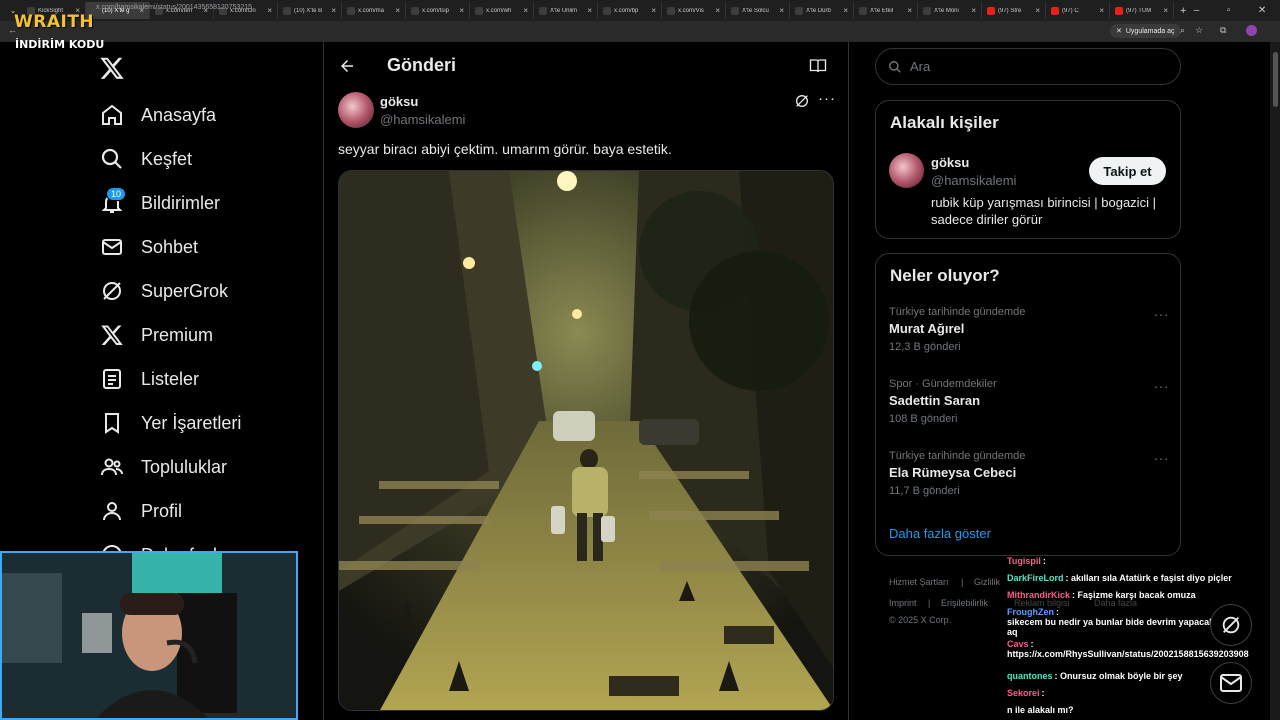  Describe the element at coordinates (935, 400) in the screenshot. I see `trend-name: Sadettin Saran` at that location.